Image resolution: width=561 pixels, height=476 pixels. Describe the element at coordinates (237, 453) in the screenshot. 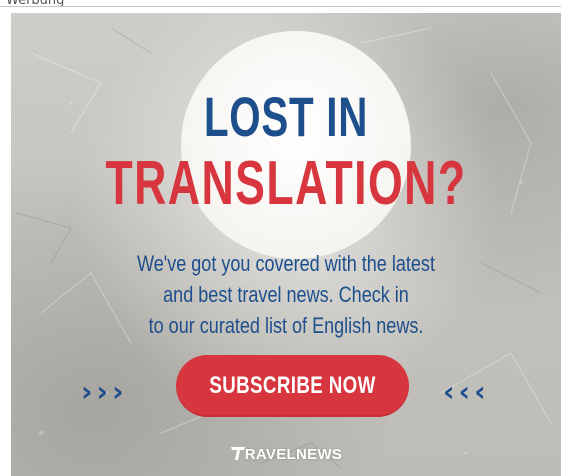

I see `travelnews-t-logo-icon` at that location.